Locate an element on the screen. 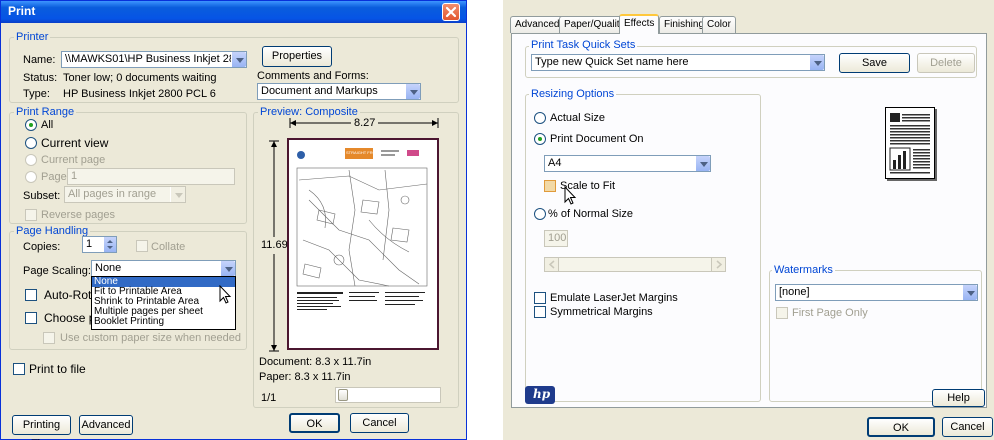  radio-actual-size-label: Actual Size is located at coordinates (578, 118).